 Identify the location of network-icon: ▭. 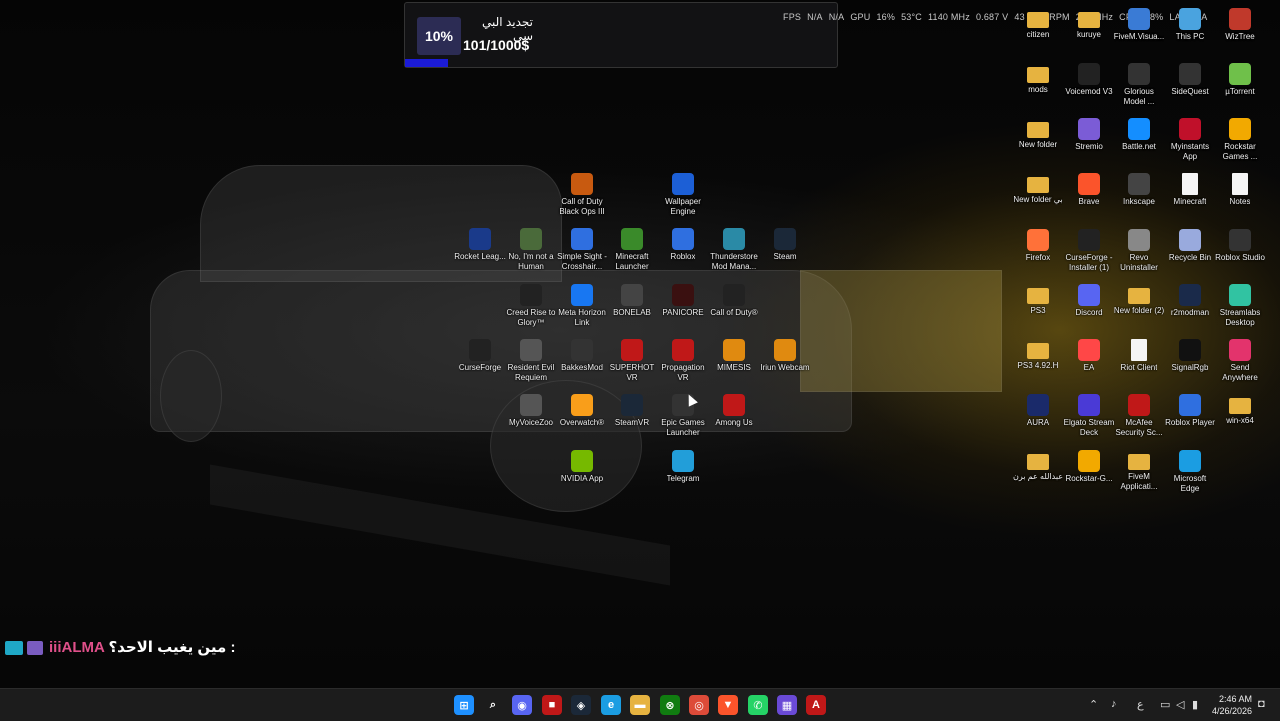
(1165, 704).